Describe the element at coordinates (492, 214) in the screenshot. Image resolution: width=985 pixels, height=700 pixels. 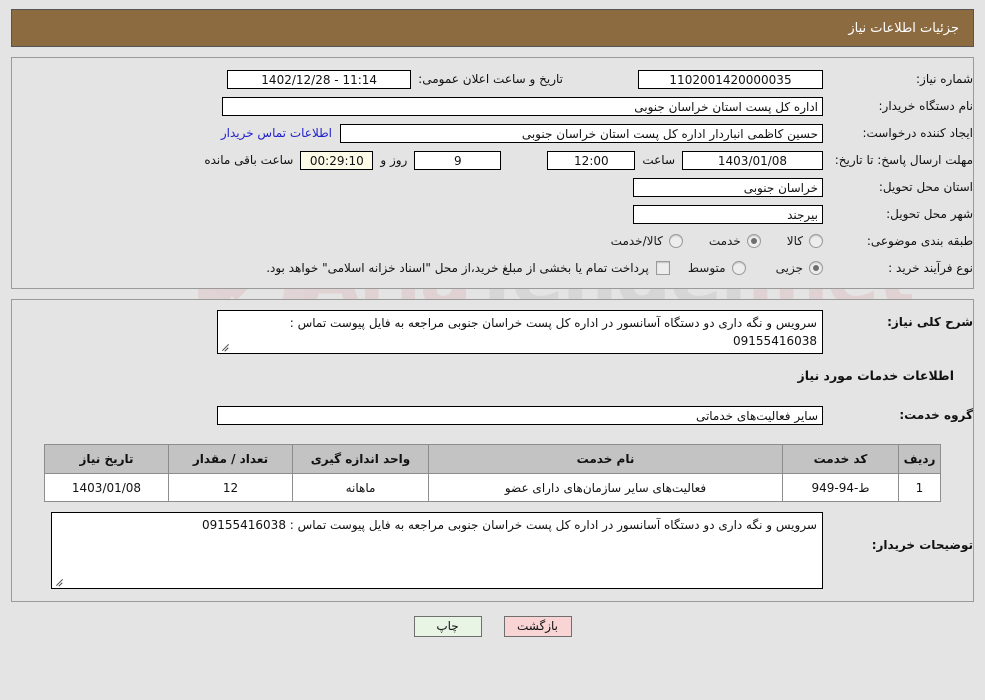
I see `row-delivery-city: شهر محل تحویل: بیرجند` at that location.